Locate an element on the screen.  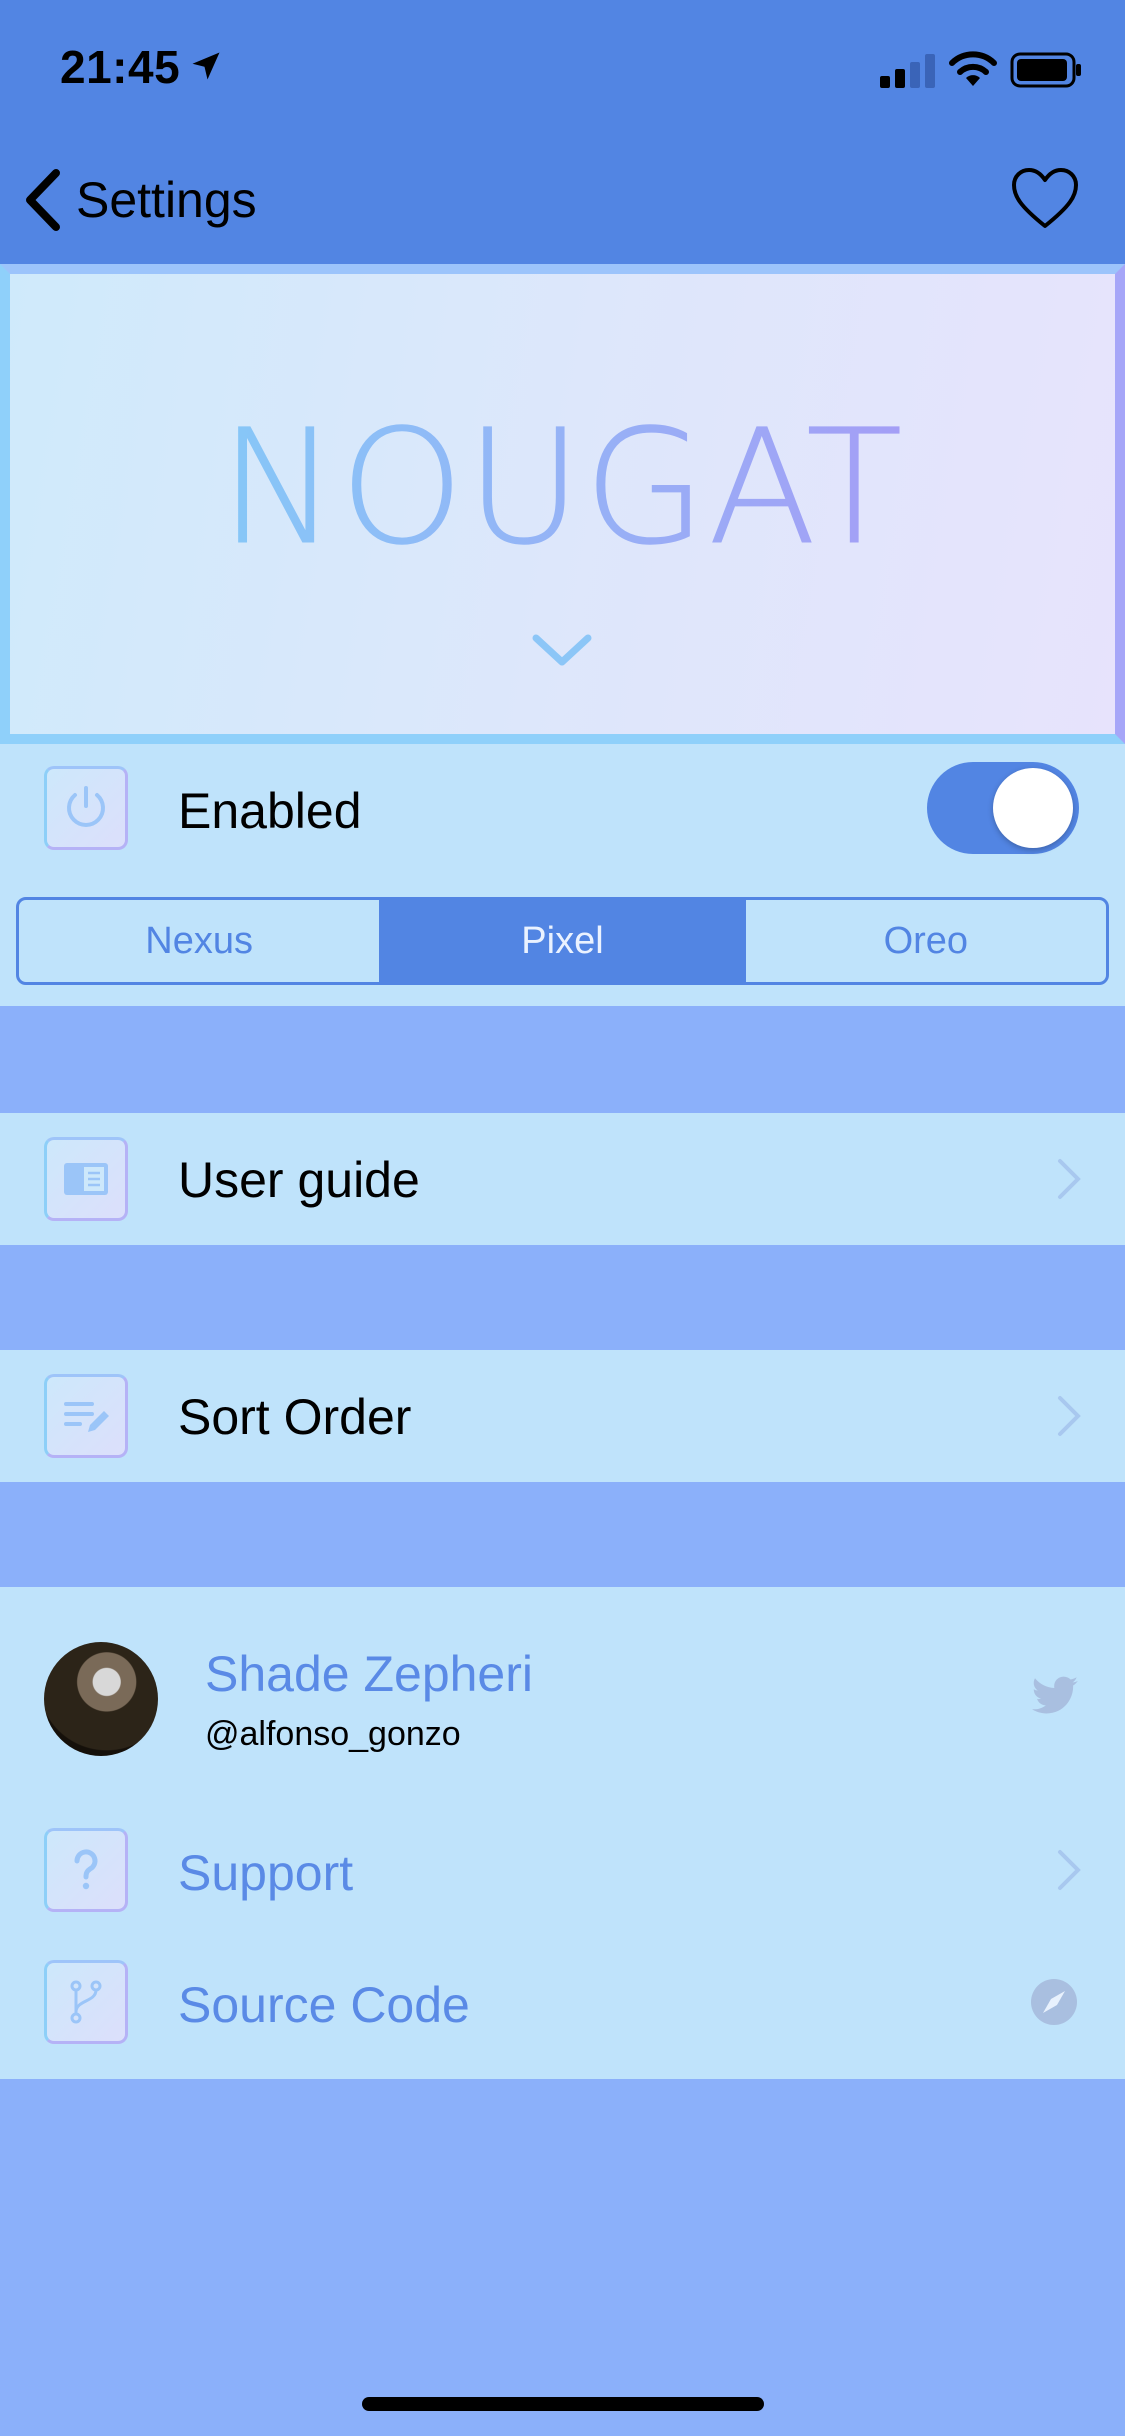
author-name: Shade Zepheri is located at coordinates (369, 1674).